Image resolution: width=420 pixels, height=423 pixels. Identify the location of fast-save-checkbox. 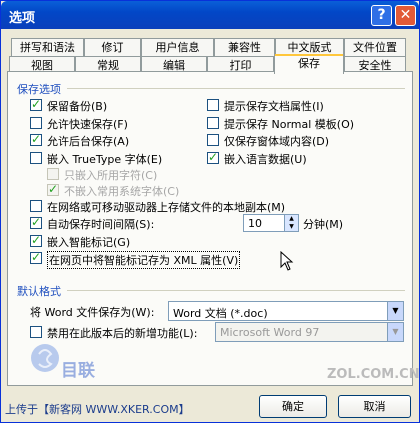
(36, 123).